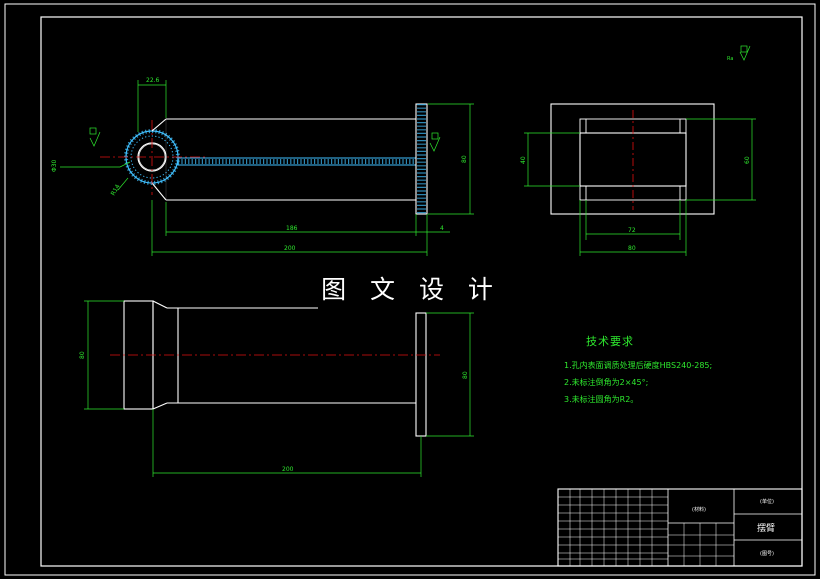  What do you see at coordinates (82, 355) in the screenshot?
I see `dim-bottom-height-left: 80` at bounding box center [82, 355].